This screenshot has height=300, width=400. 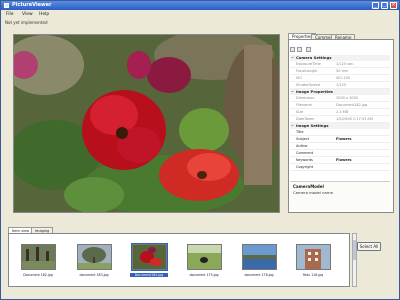 I want to click on menu-view: View, so click(x=27, y=15).